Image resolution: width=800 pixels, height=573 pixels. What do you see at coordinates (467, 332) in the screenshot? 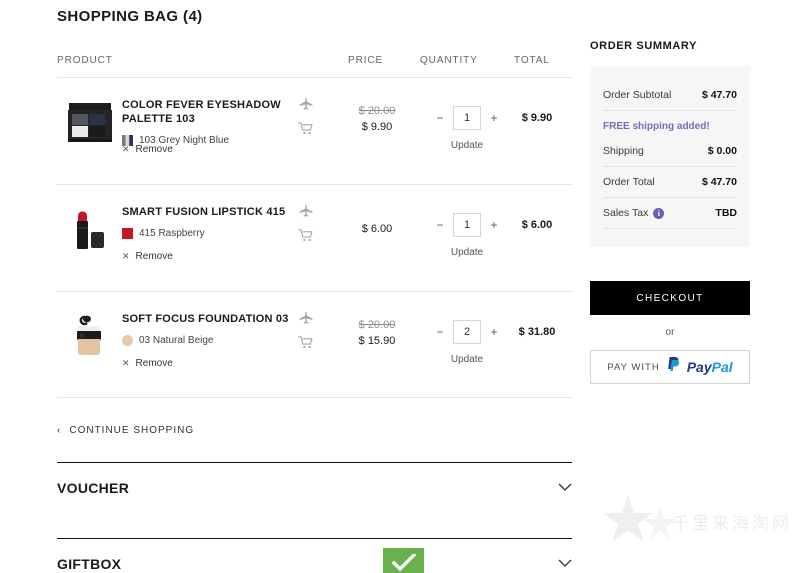
I see `quantity-input: 2` at bounding box center [467, 332].